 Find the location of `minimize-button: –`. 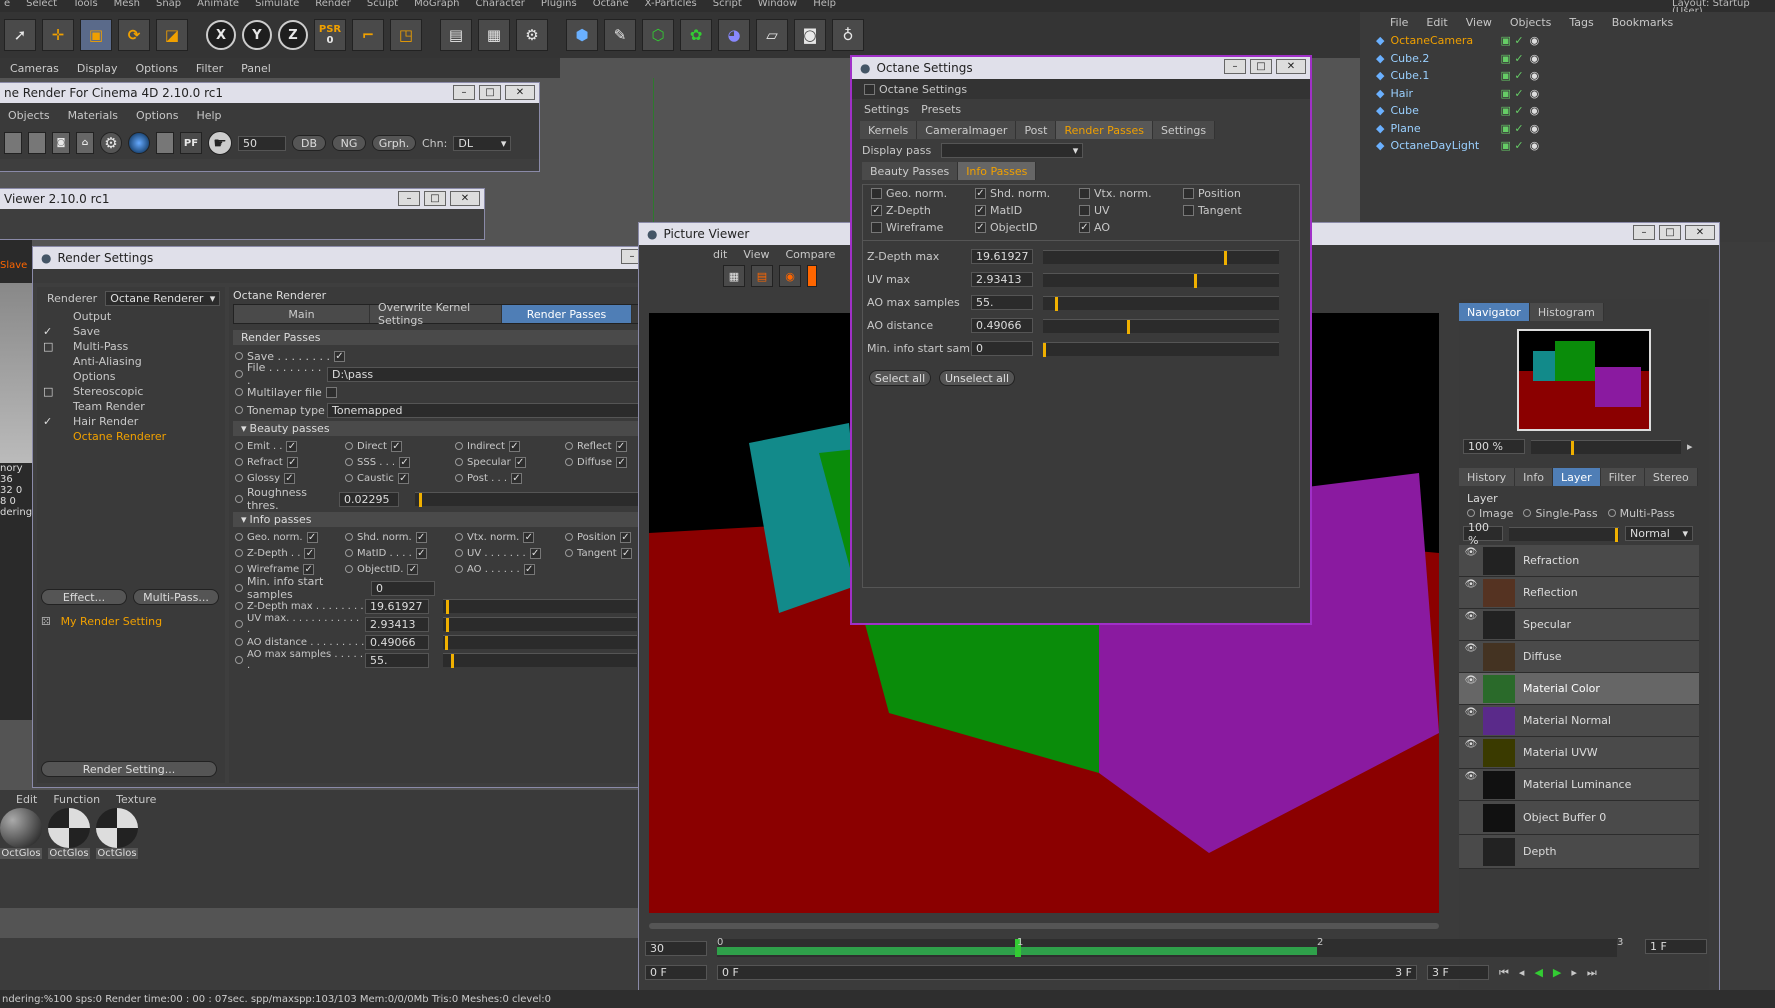

minimize-button: – is located at coordinates (1644, 232).